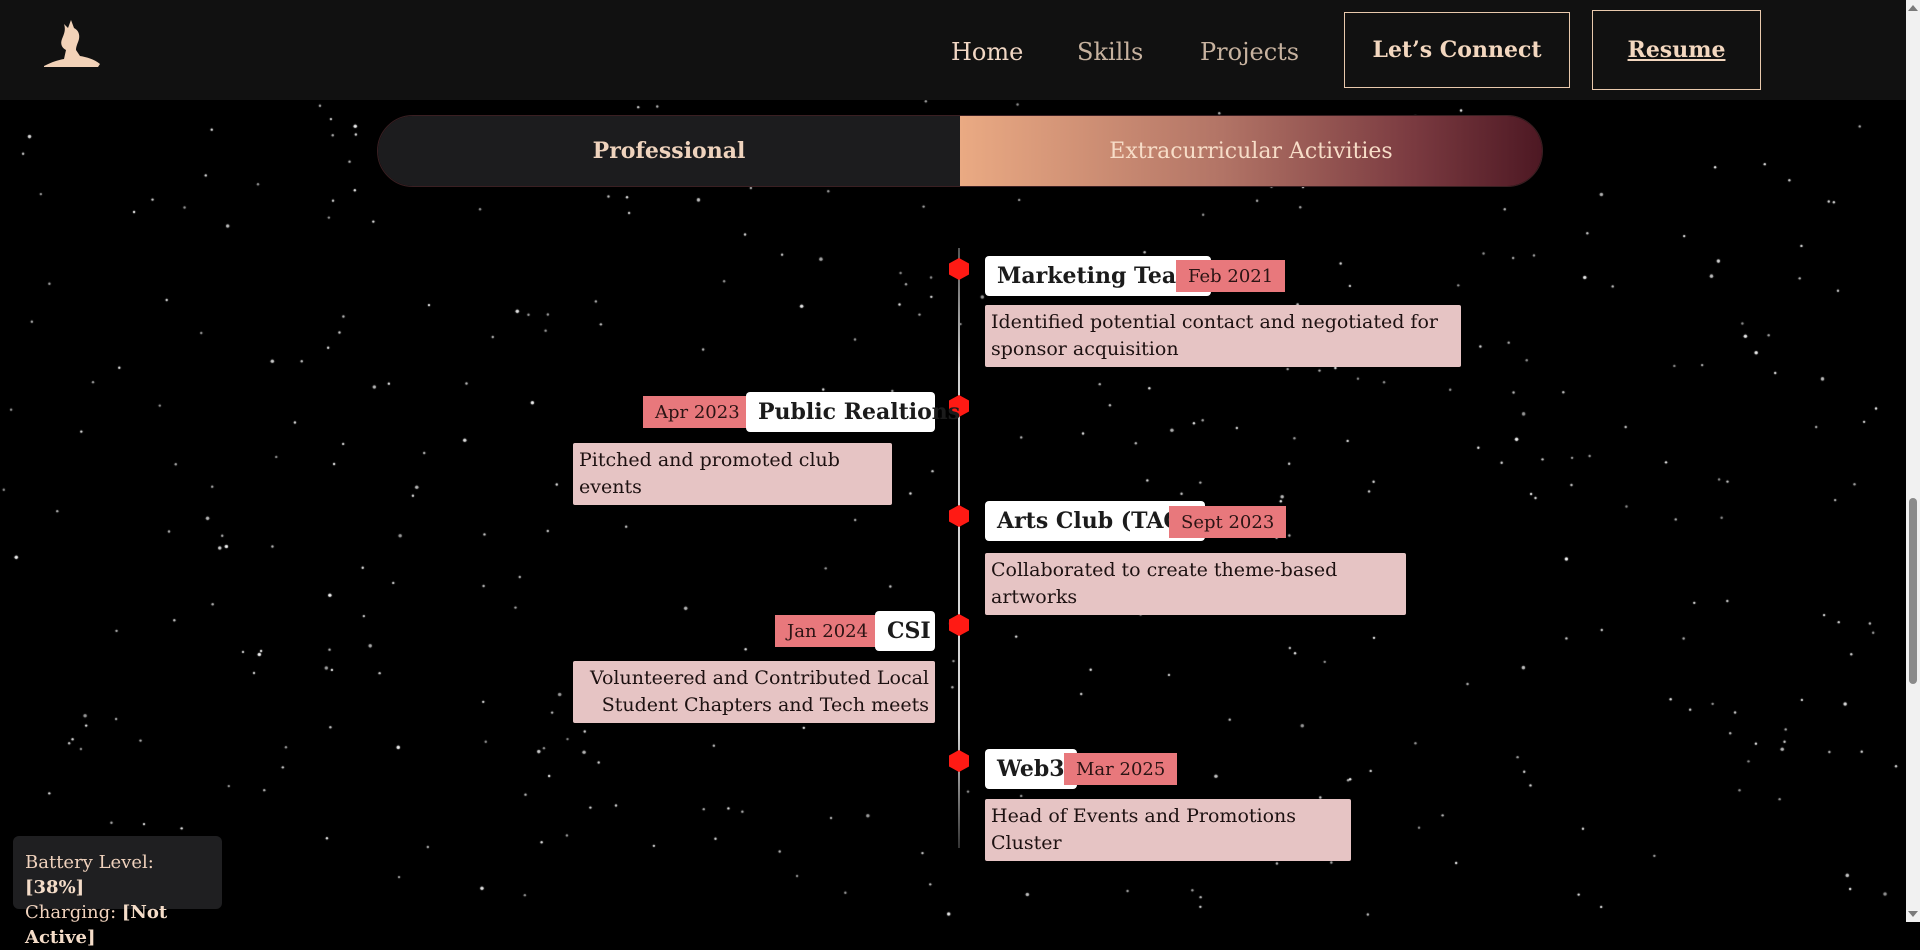 Image resolution: width=1920 pixels, height=950 pixels. What do you see at coordinates (89, 862) in the screenshot?
I see `battery-level-label: Battery Level:` at bounding box center [89, 862].